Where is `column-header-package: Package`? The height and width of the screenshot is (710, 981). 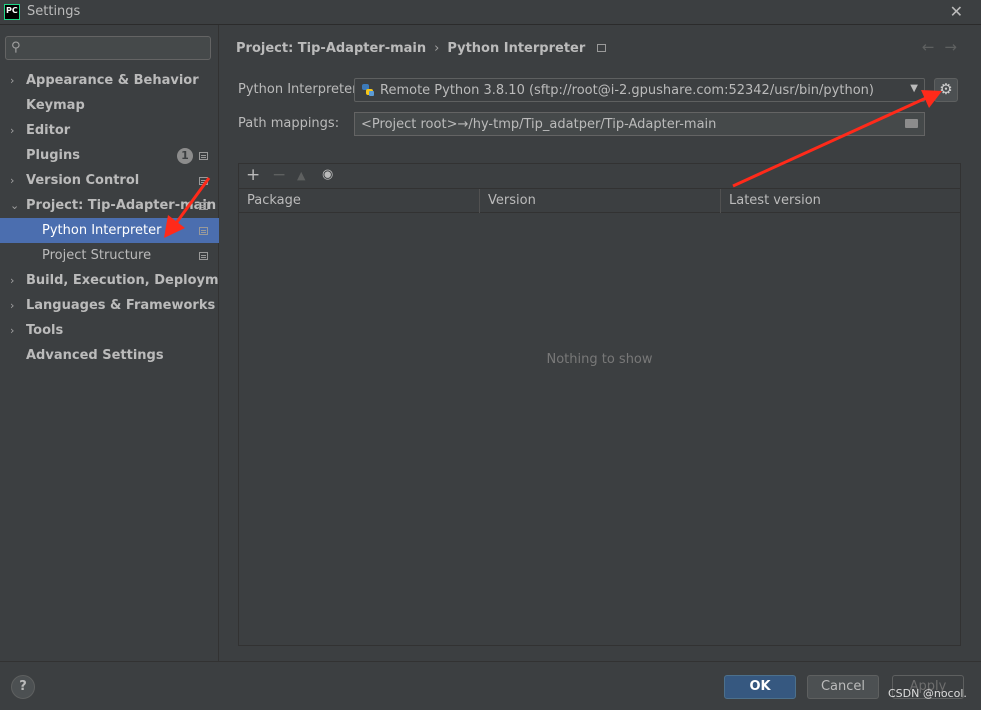 column-header-package: Package is located at coordinates (359, 201).